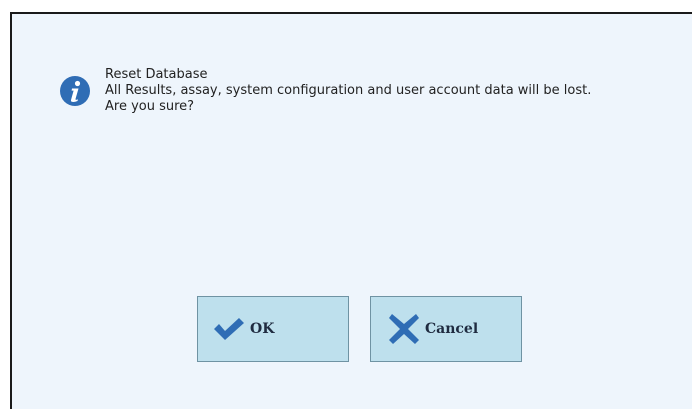 The width and height of the screenshot is (693, 409). I want to click on ok-button-label: OK, so click(262, 329).